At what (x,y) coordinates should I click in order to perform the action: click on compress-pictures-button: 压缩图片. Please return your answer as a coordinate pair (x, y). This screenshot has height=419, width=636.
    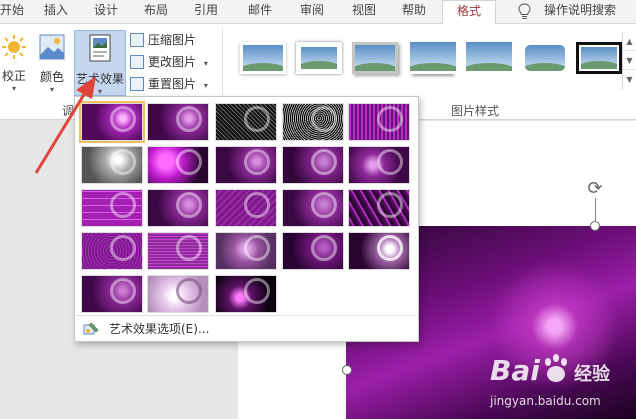
    Looking at the image, I should click on (162, 40).